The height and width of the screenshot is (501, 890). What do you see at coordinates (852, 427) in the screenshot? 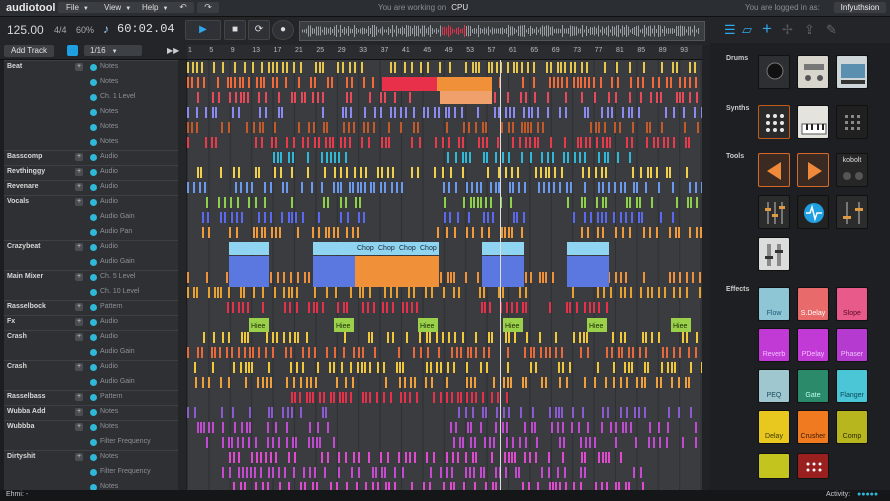
I see `effect-device: Comp` at bounding box center [852, 427].